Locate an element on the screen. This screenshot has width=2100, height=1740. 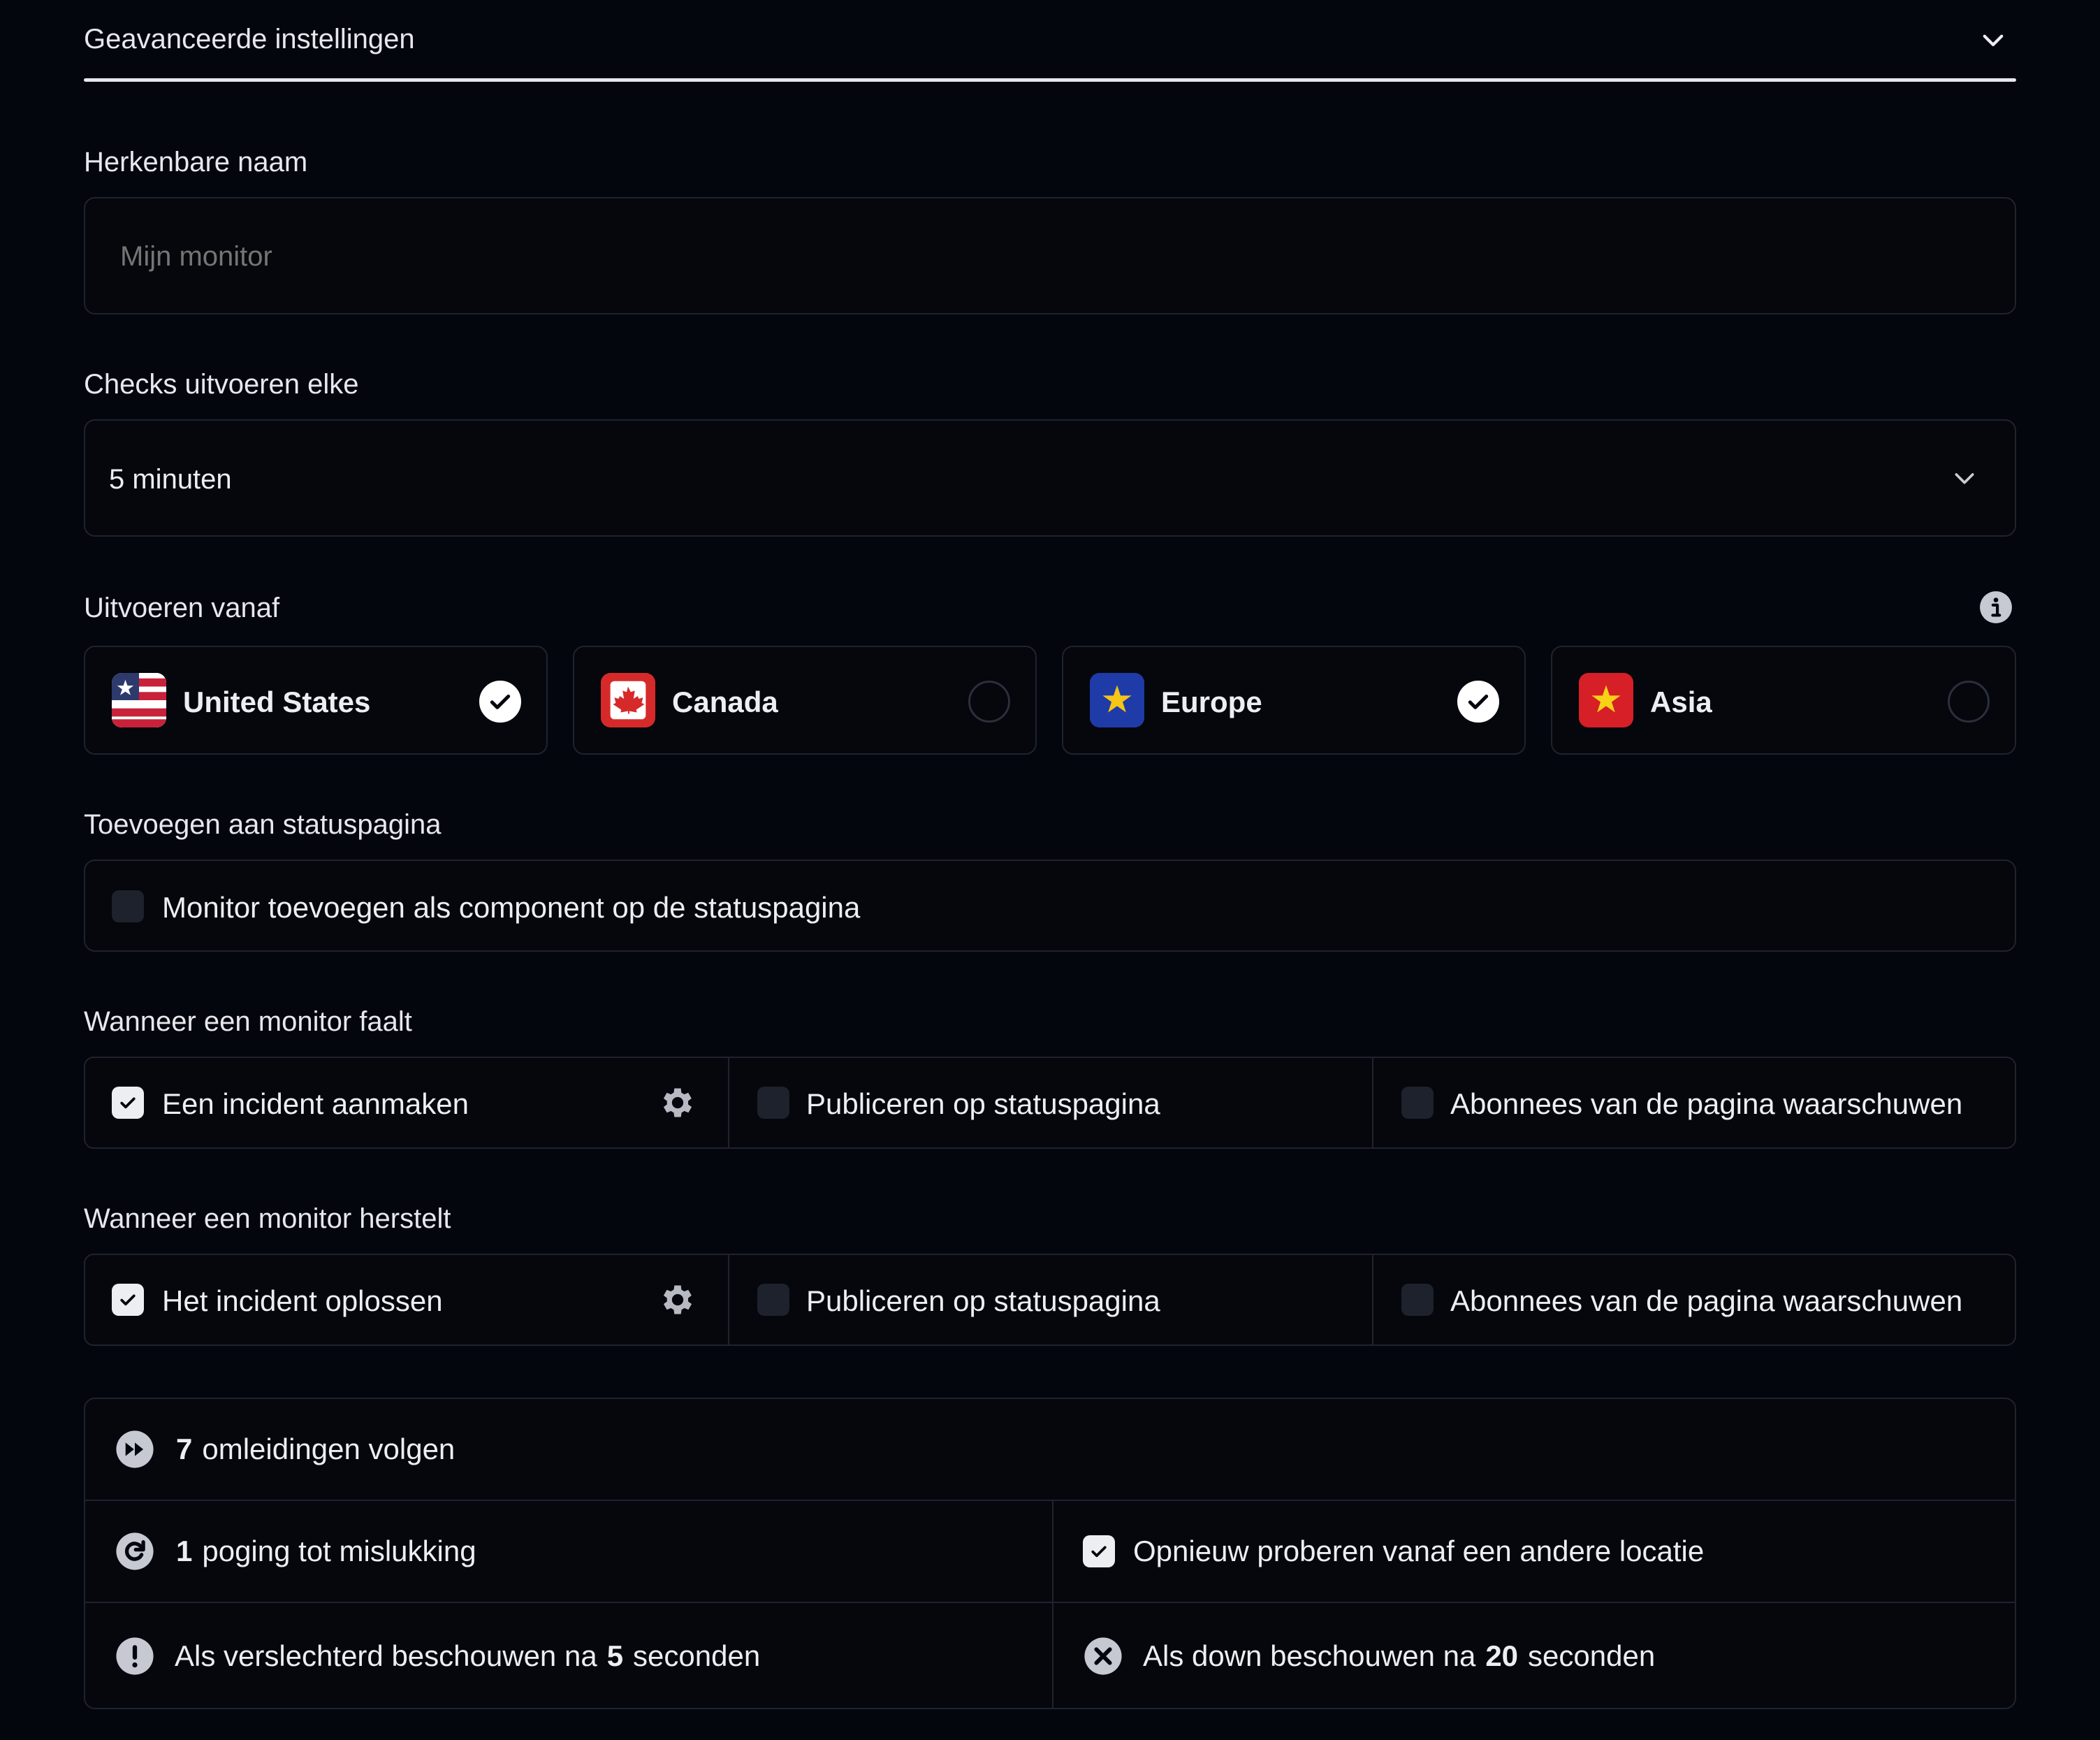
degraded-value: 5 is located at coordinates (615, 1656).